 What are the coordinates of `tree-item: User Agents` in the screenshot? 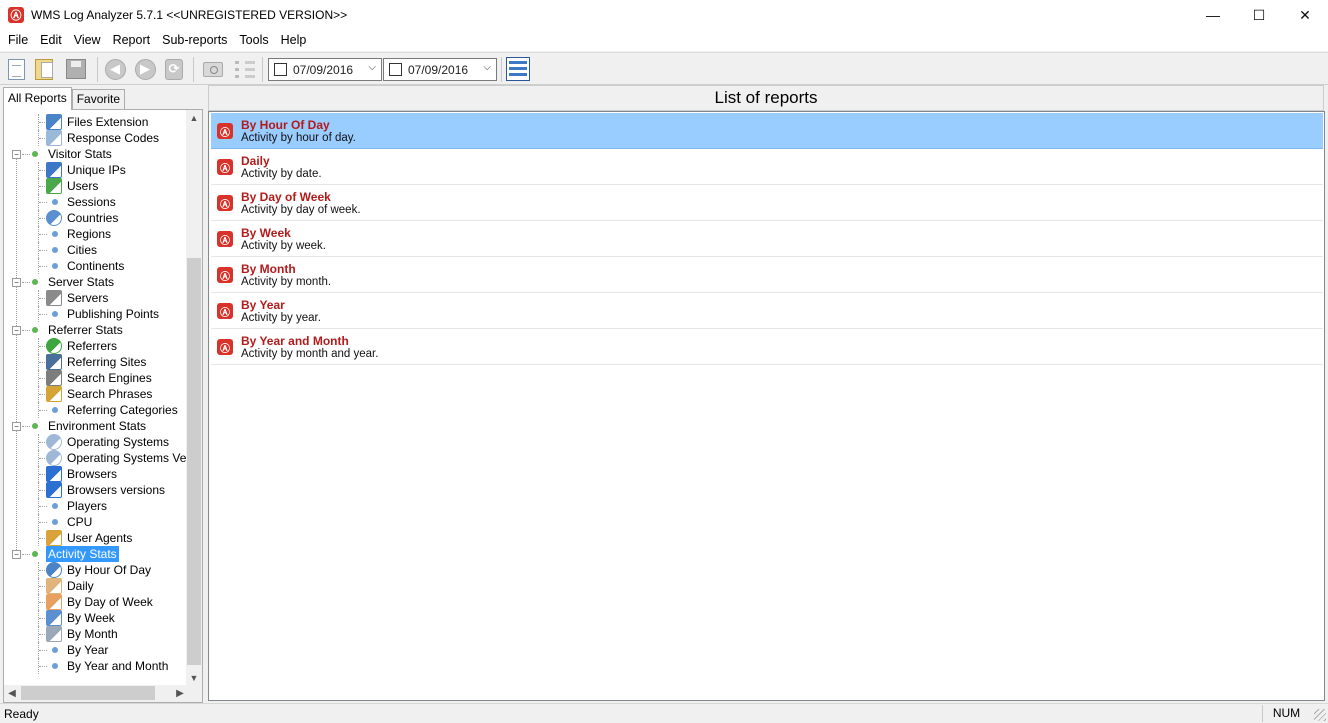 It's located at (96, 538).